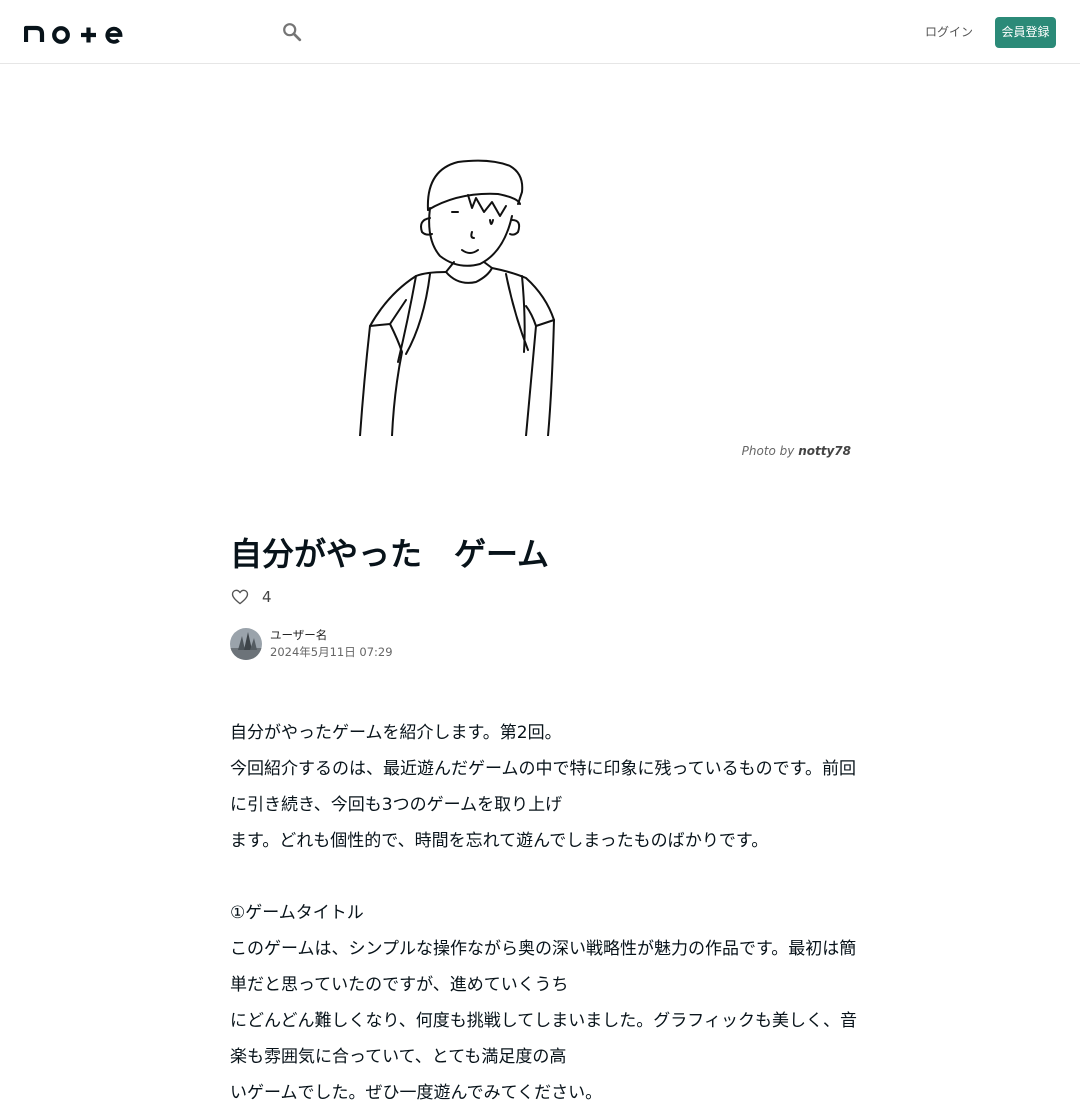  I want to click on author-info: ユーザー名 2024年5月11日 07:29, so click(311, 644).